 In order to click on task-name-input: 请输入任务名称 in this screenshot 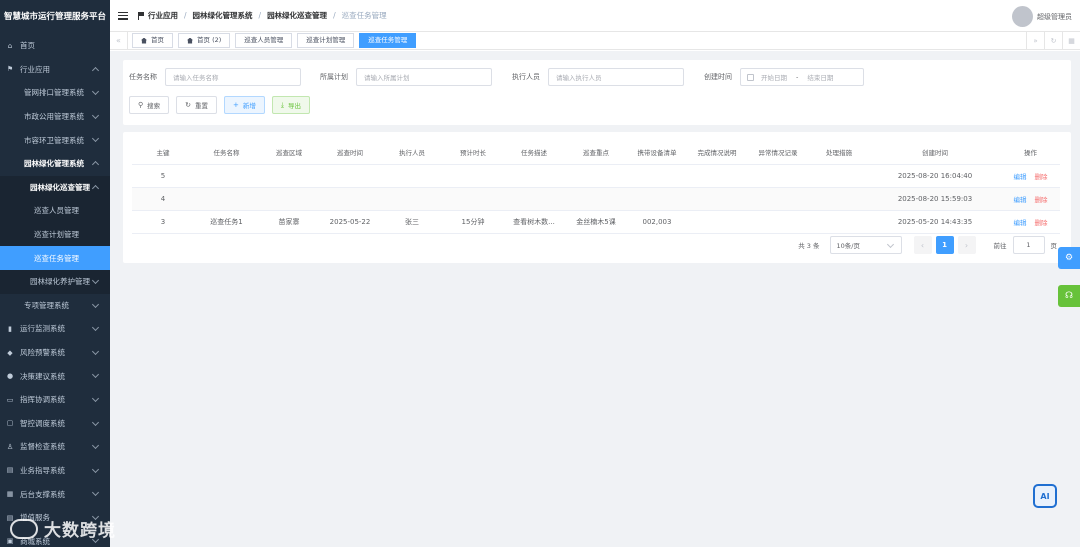, I will do `click(233, 77)`.